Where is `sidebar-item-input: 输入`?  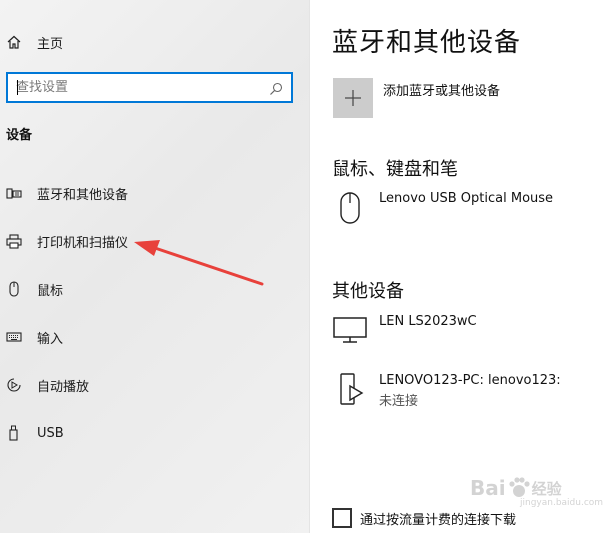
sidebar-item-input: 输入 is located at coordinates (151, 337).